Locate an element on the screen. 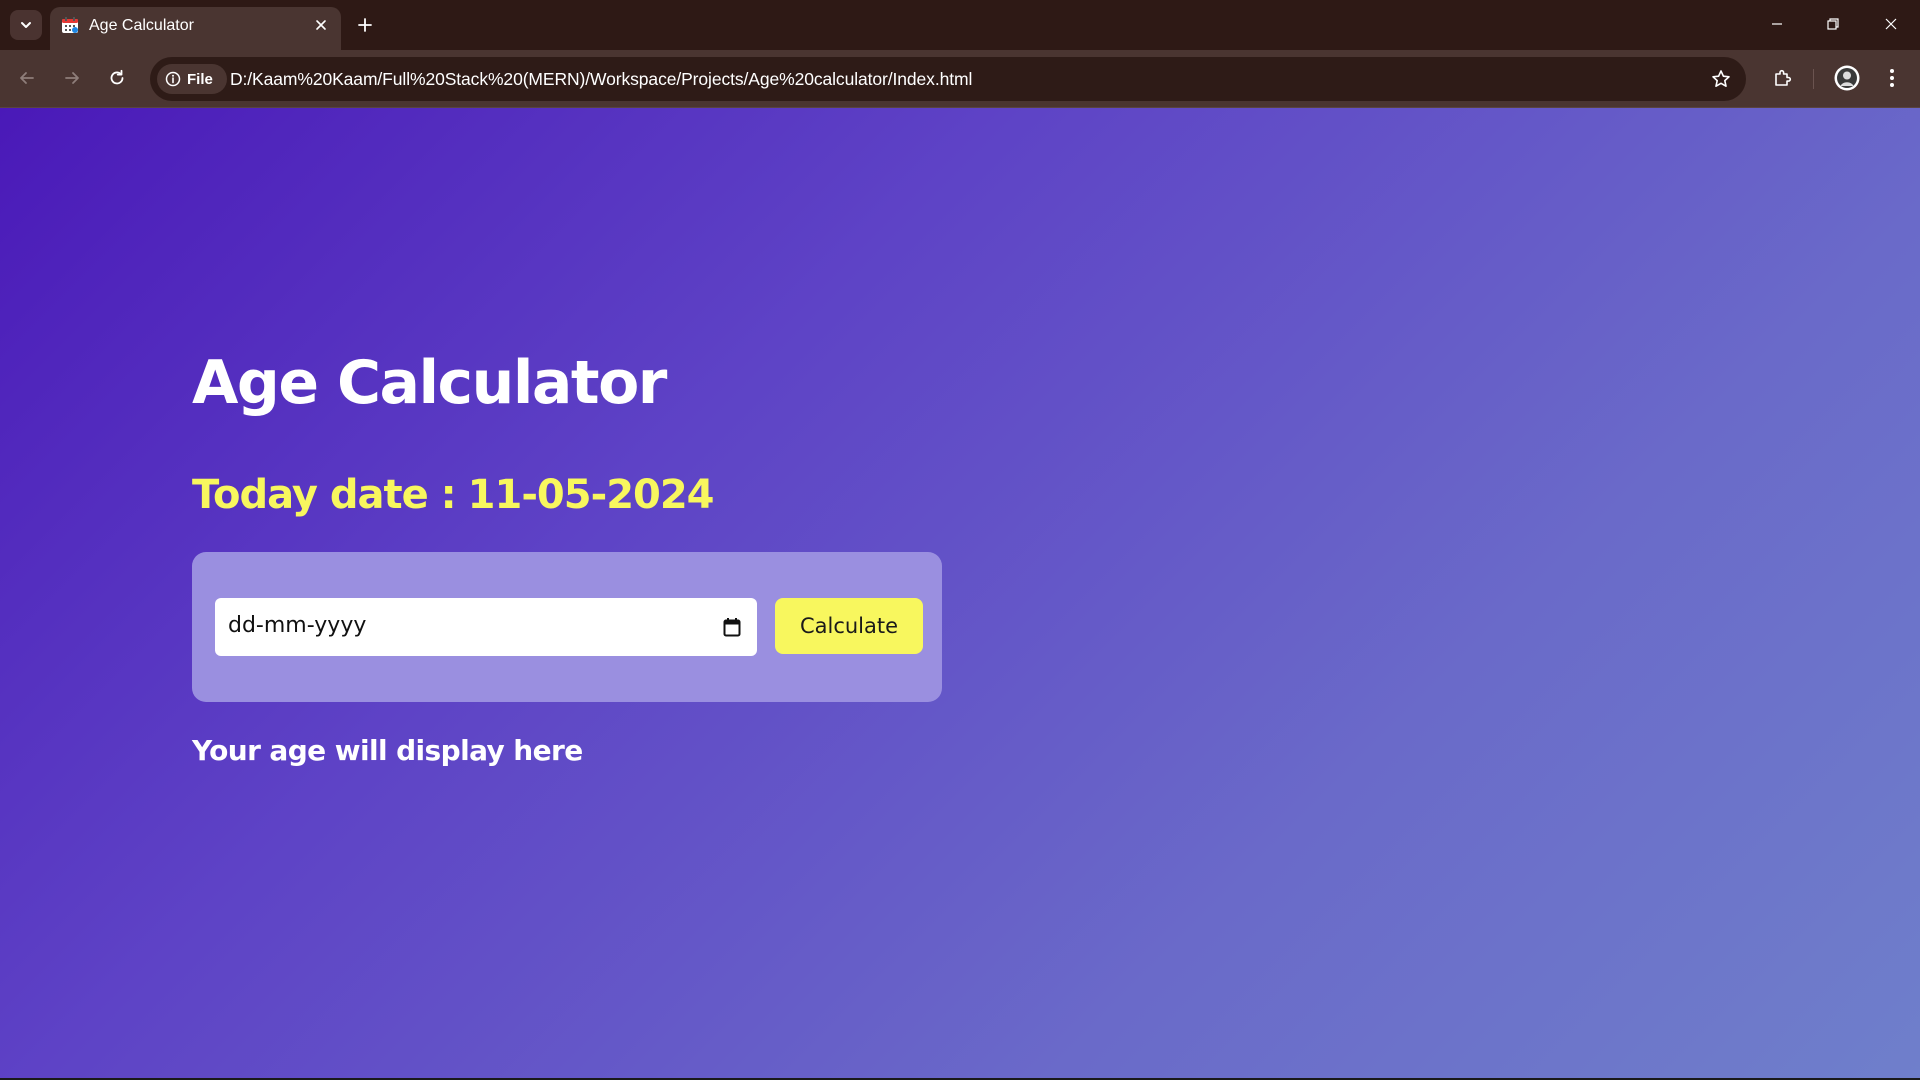  forward-button is located at coordinates (72, 78).